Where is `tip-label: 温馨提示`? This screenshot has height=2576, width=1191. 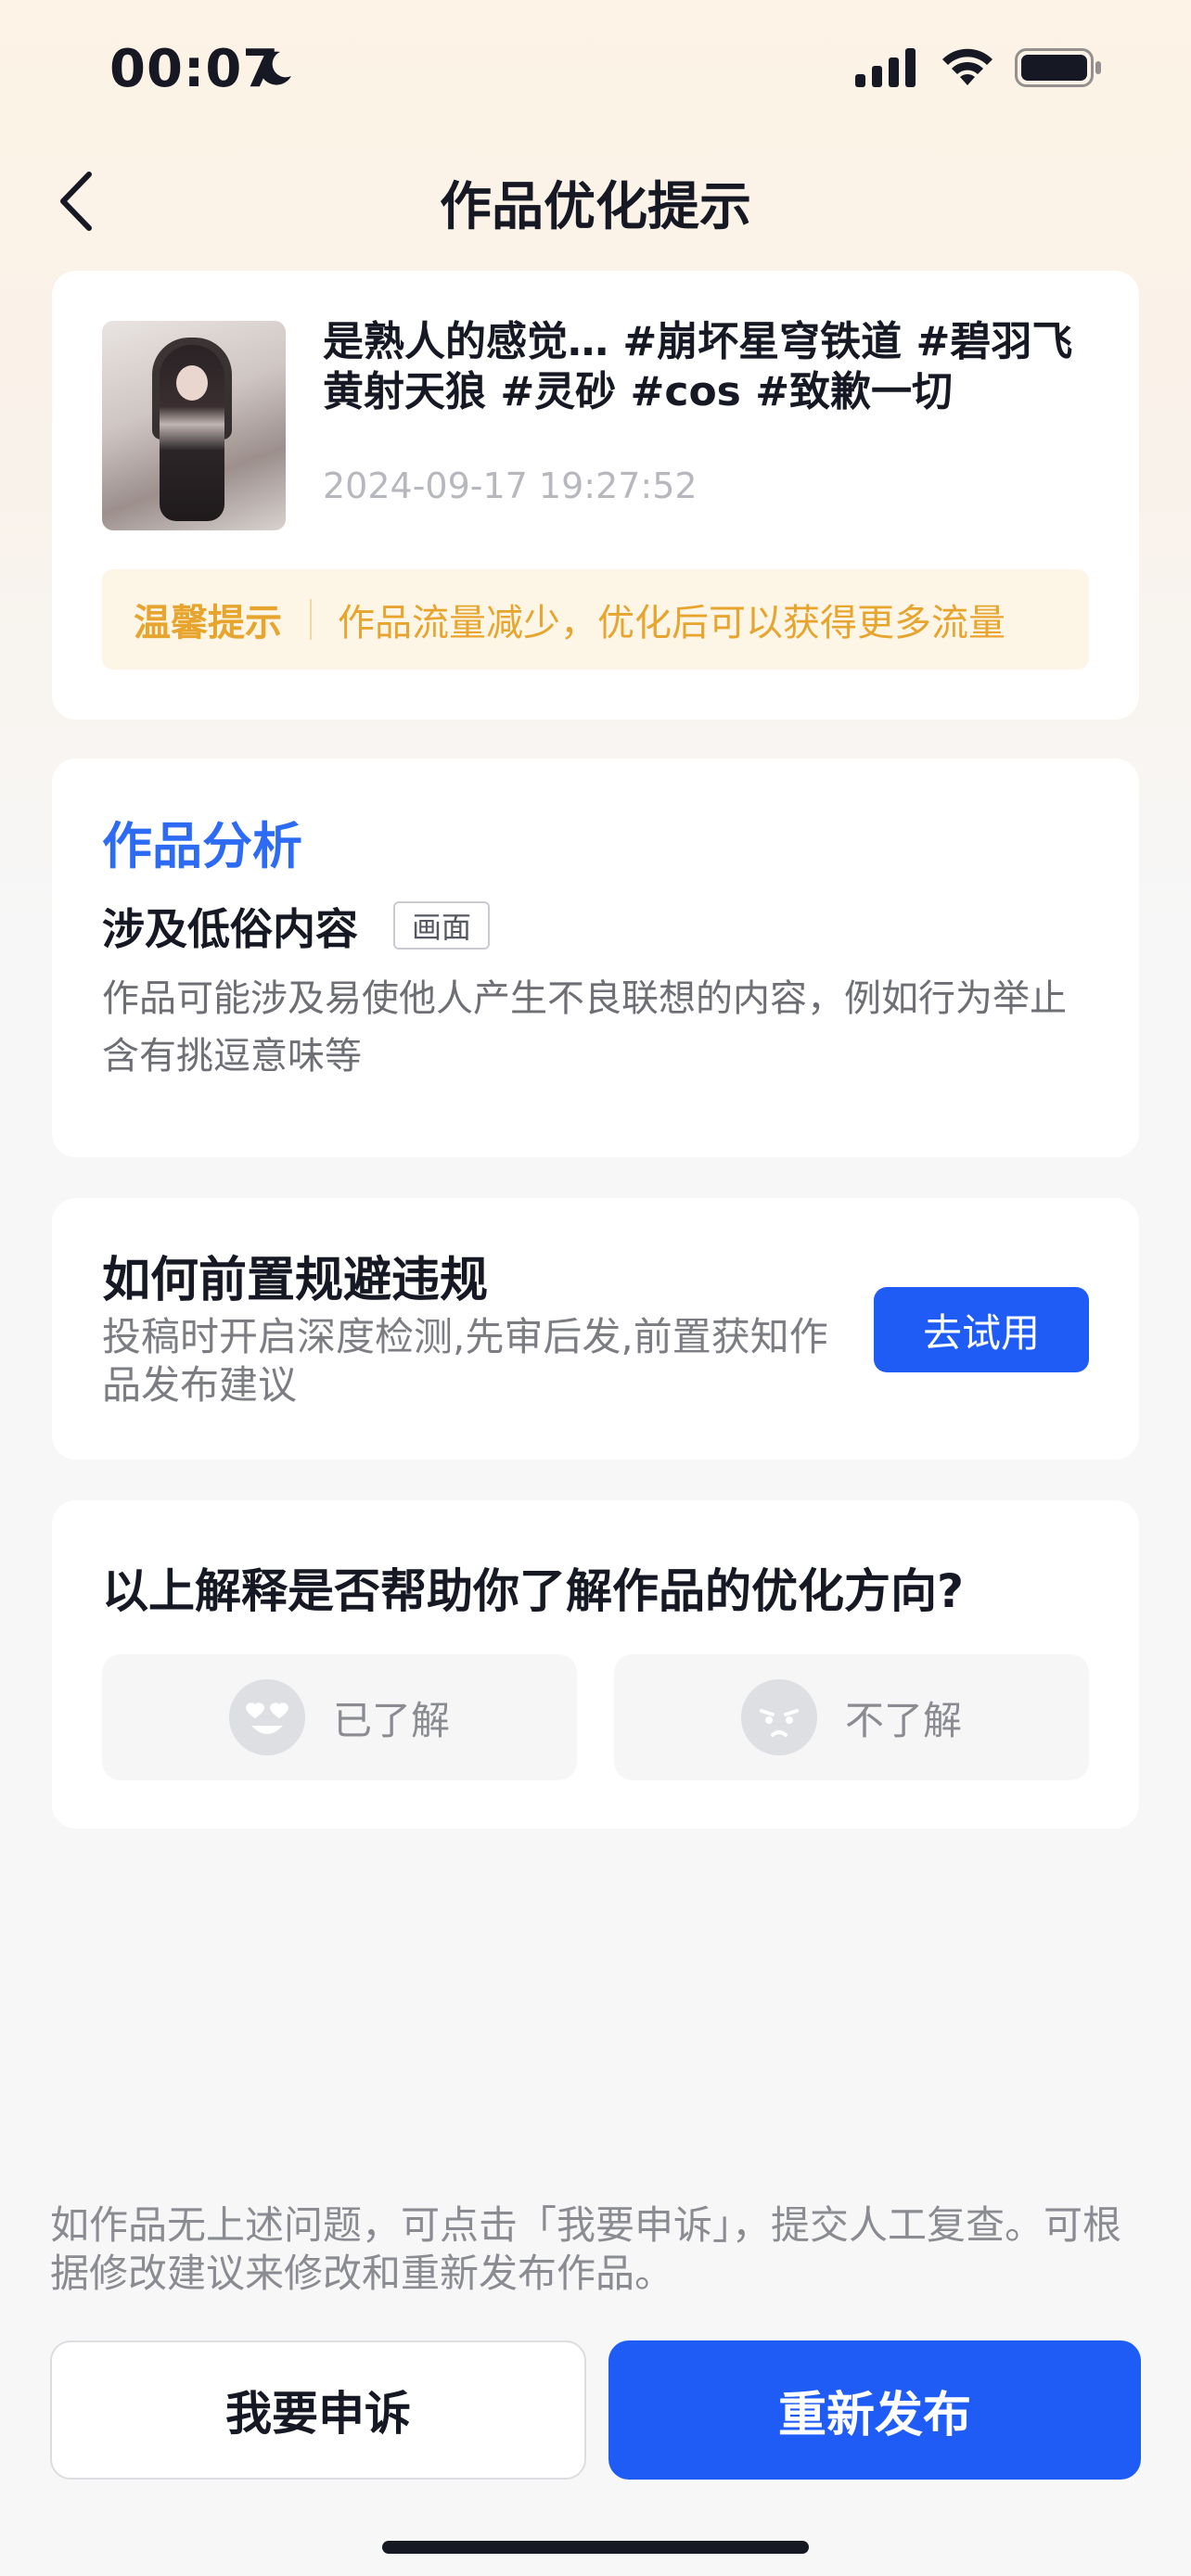 tip-label: 温馨提示 is located at coordinates (208, 623).